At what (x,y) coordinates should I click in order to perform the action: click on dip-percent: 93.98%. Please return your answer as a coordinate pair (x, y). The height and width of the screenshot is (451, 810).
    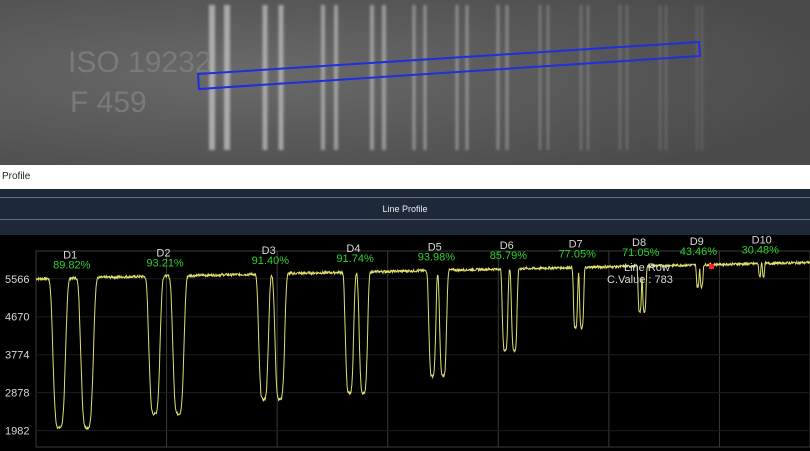
    Looking at the image, I should click on (437, 257).